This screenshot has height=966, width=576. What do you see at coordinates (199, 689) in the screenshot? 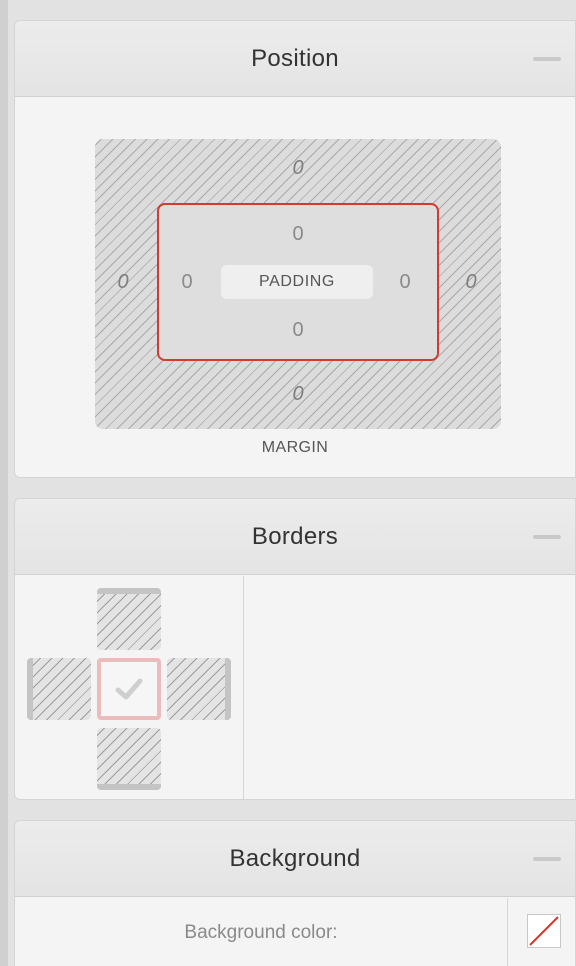
I see `border-right-slot` at bounding box center [199, 689].